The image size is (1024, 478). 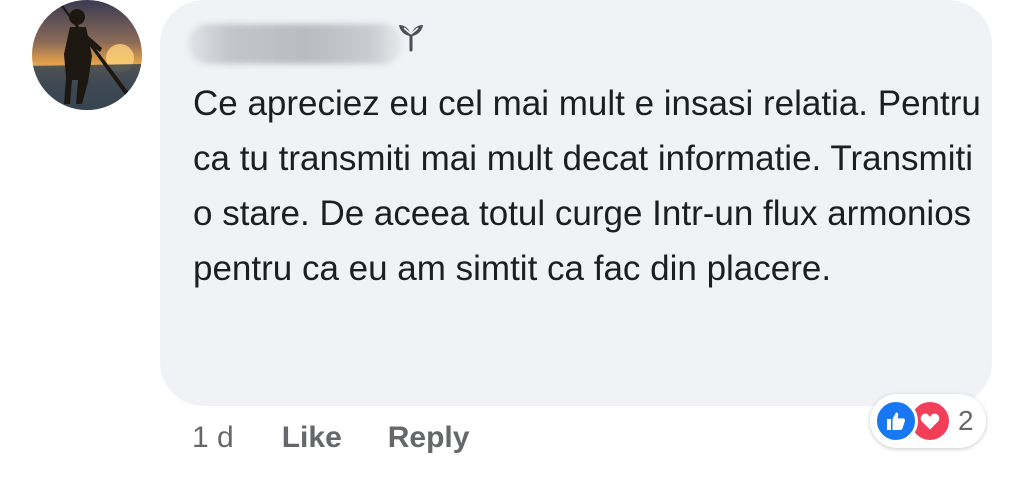 I want to click on avatar-silhouette, so click(x=87, y=56).